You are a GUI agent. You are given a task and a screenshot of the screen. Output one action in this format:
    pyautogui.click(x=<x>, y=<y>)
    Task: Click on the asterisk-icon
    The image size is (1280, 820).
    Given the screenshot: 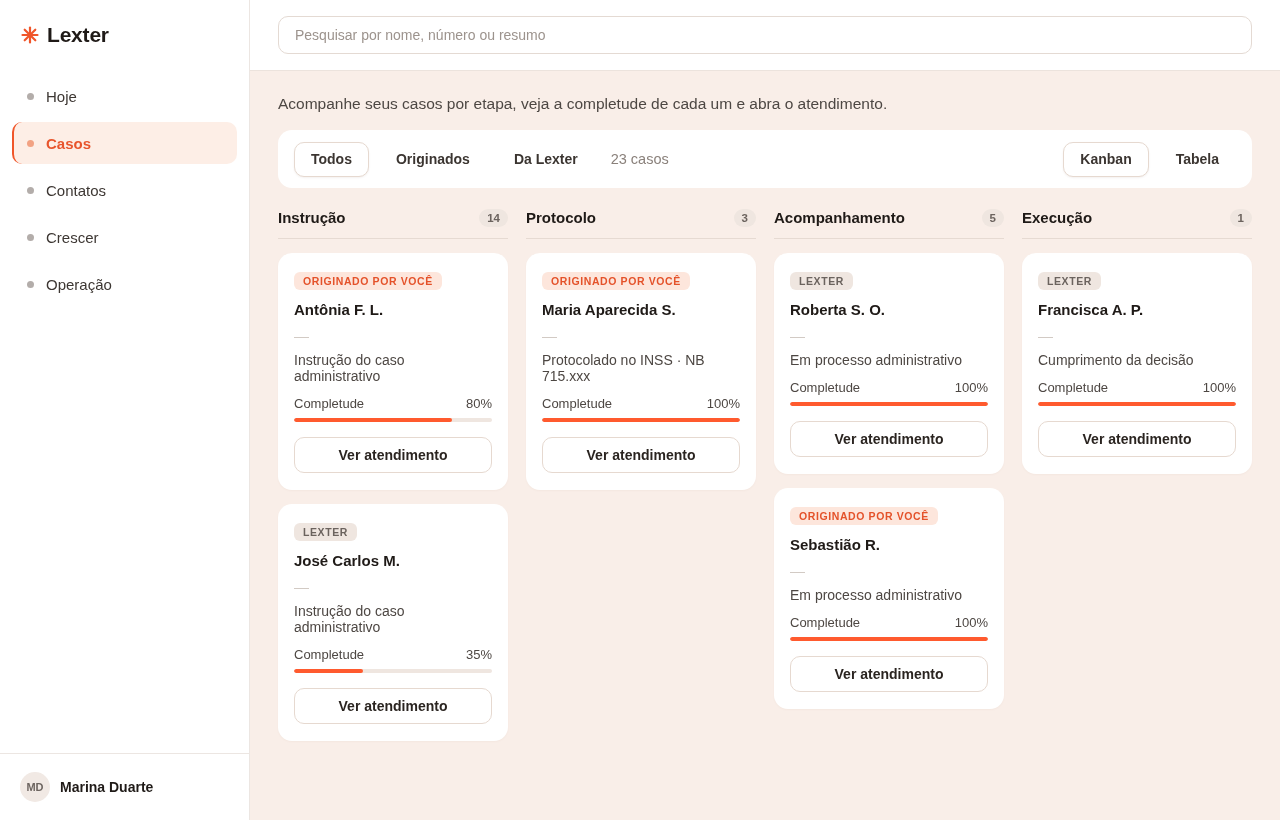 What is the action you would take?
    pyautogui.click(x=30, y=35)
    